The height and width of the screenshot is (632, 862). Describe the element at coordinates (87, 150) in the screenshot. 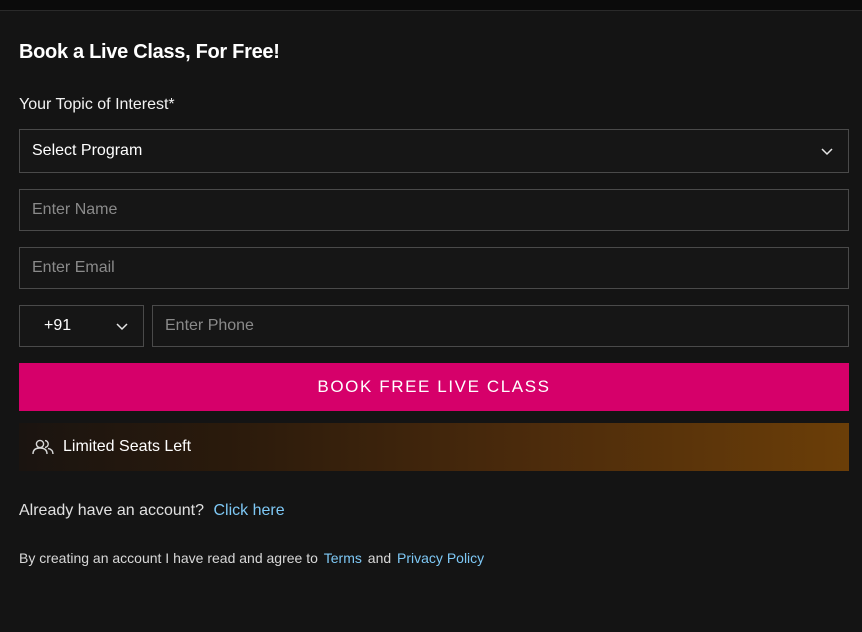

I see `program-select-value: Select Program` at that location.